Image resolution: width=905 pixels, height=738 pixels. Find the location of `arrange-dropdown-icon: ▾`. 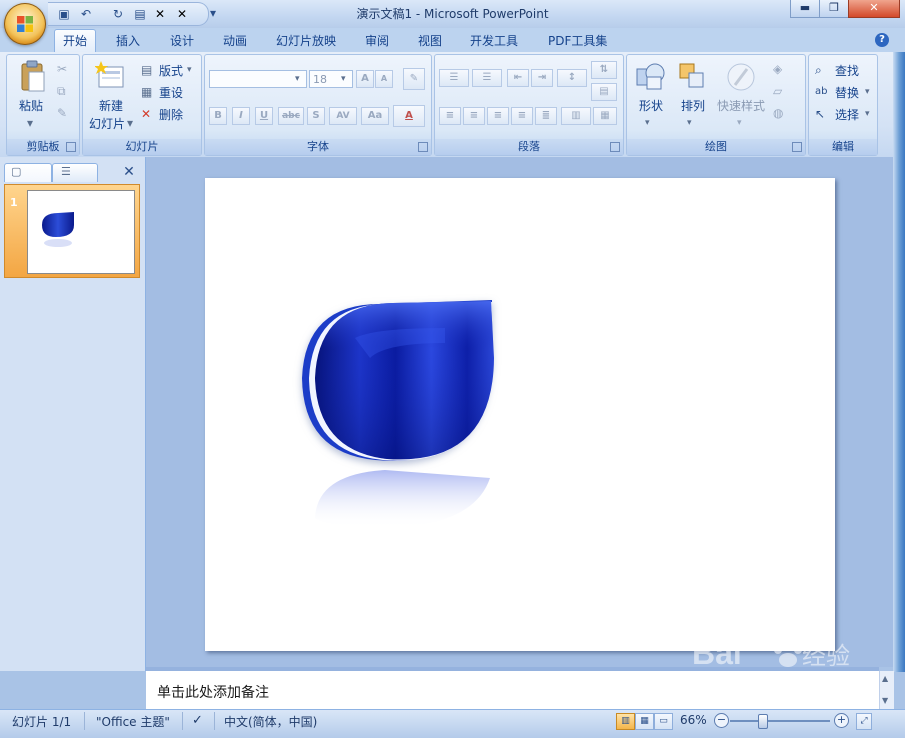

arrange-dropdown-icon: ▾ is located at coordinates (689, 123).